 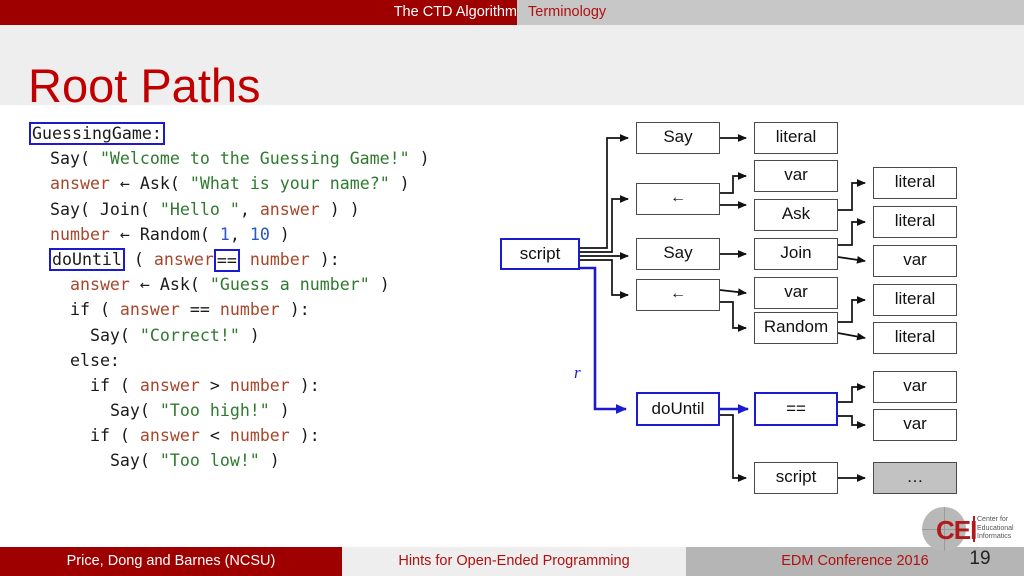 What do you see at coordinates (455, 12) in the screenshot?
I see `nav-item-the-ctd-algorithm: The CTD Algorithm` at bounding box center [455, 12].